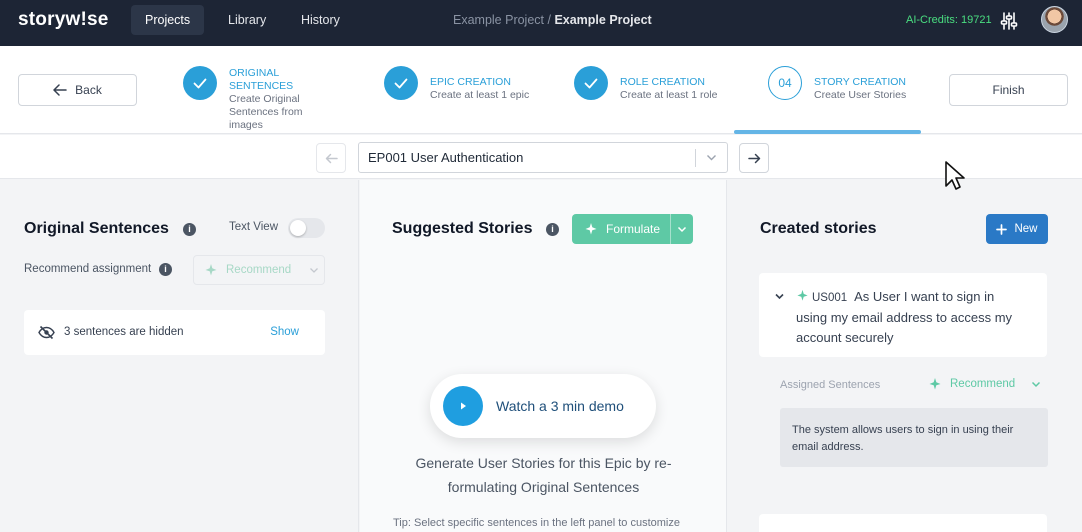  Describe the element at coordinates (306, 228) in the screenshot. I see `text-view-toggle` at that location.